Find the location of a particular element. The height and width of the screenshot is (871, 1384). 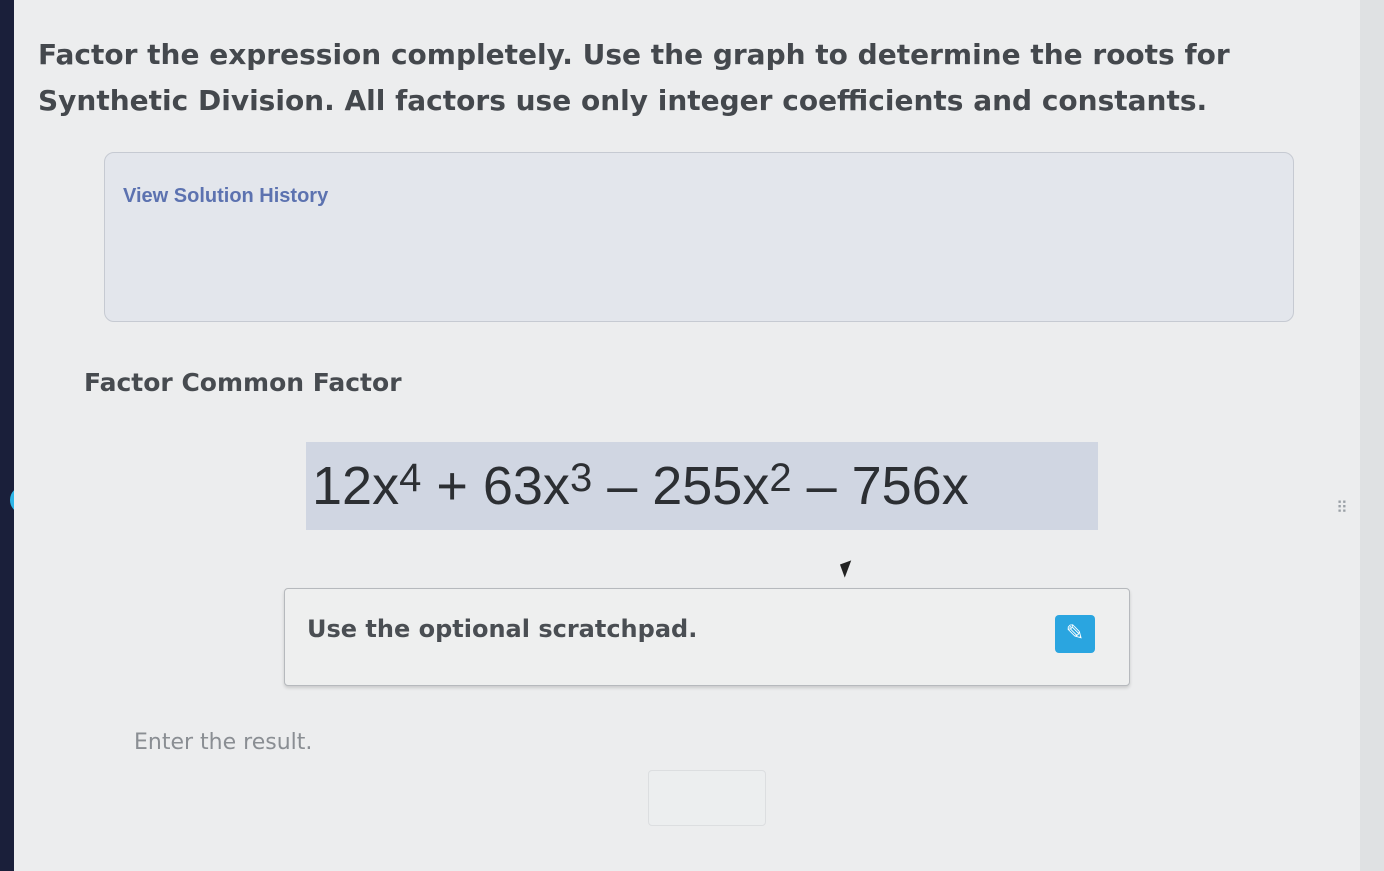

scratchpad-label: Use the optional scratchpad. is located at coordinates (502, 629).